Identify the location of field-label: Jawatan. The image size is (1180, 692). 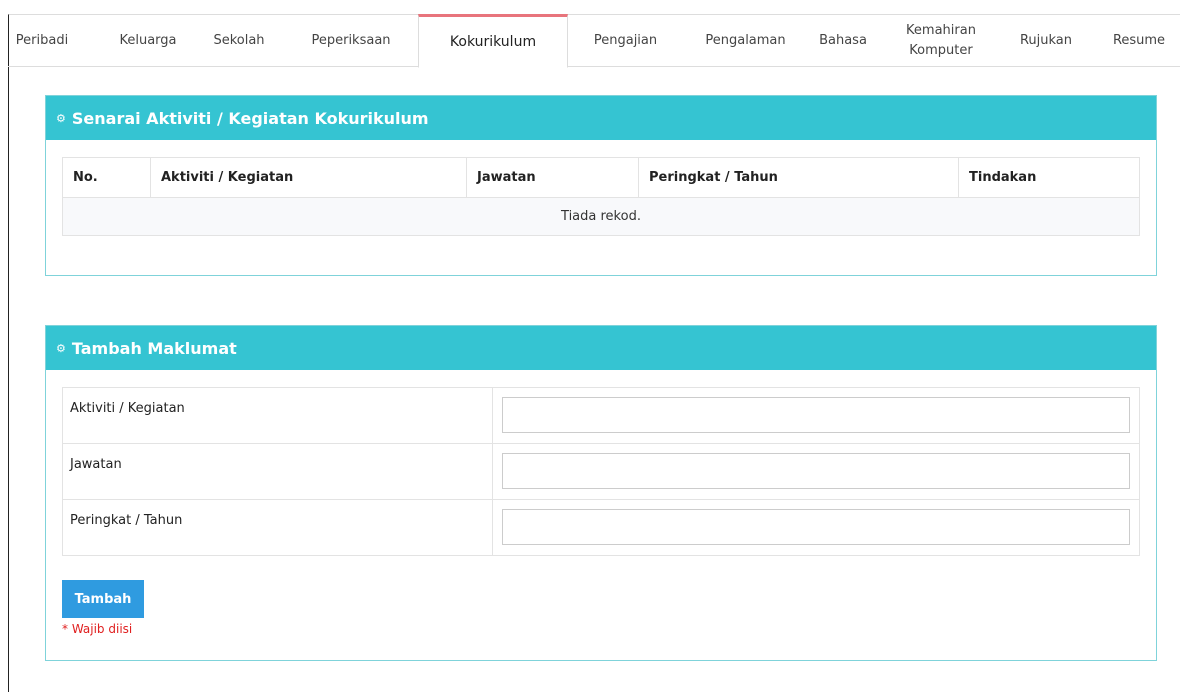
(278, 471).